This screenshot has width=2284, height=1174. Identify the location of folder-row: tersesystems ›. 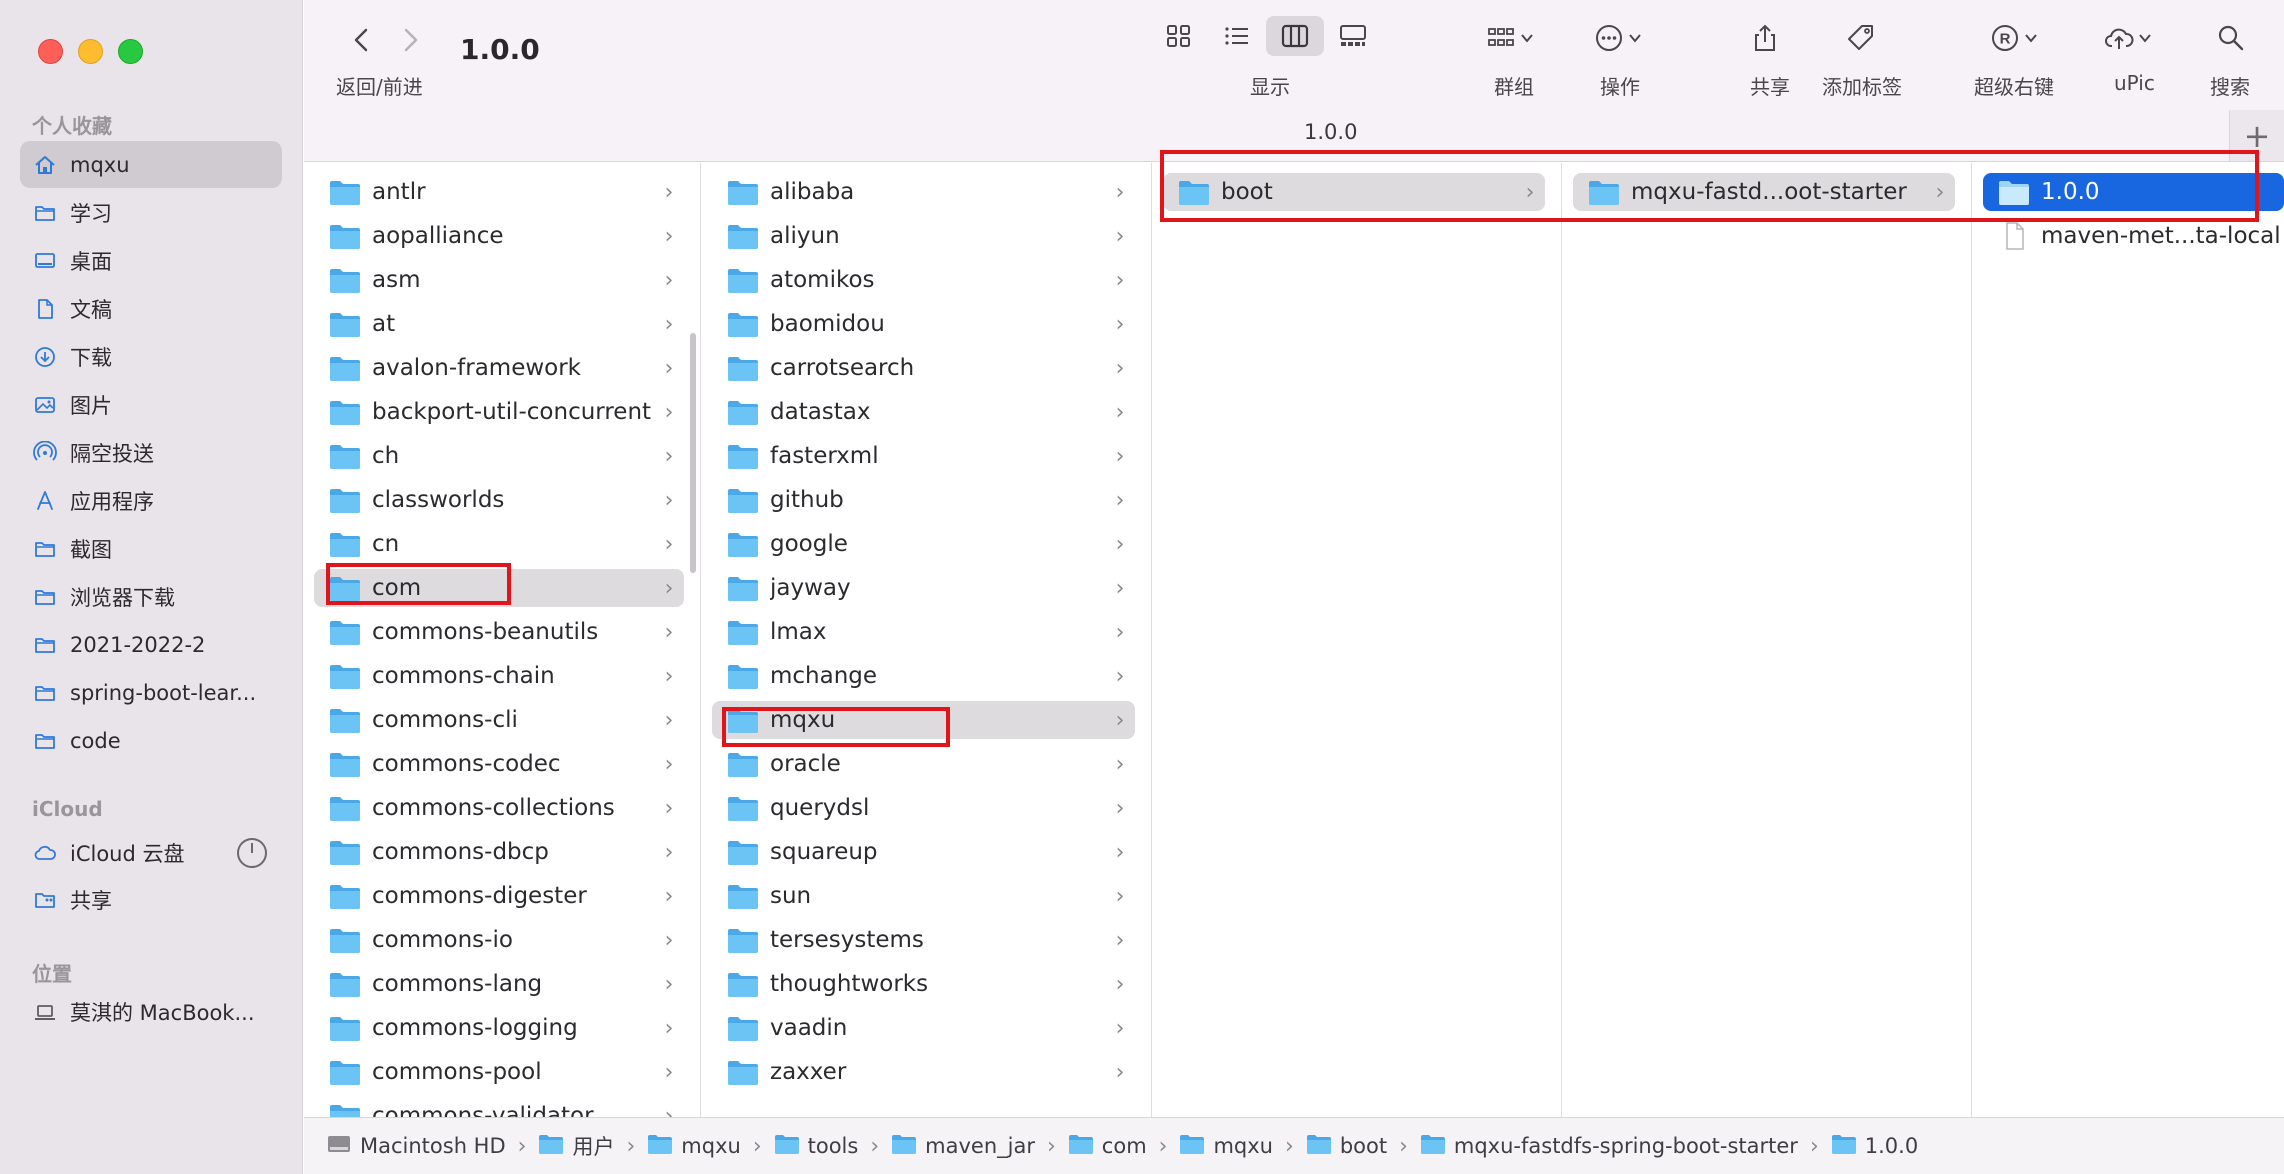
(923, 940).